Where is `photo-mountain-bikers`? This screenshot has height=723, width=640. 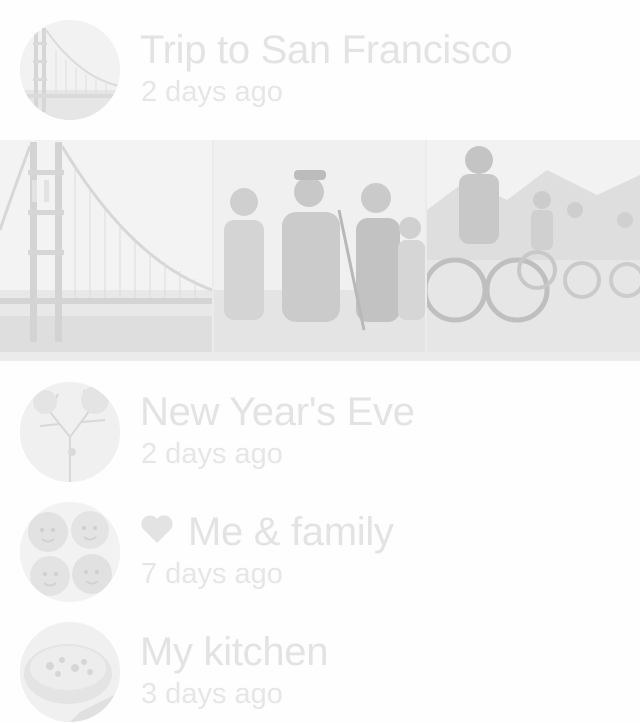 photo-mountain-bikers is located at coordinates (533, 246).